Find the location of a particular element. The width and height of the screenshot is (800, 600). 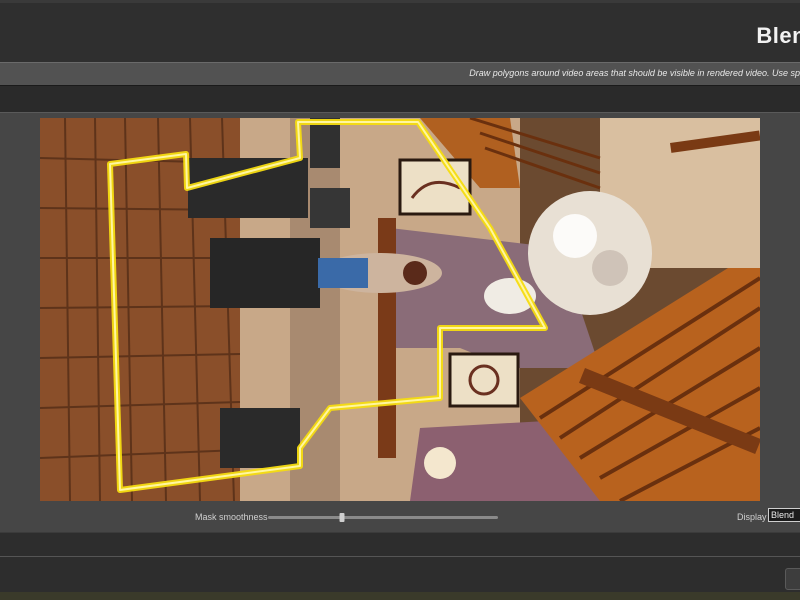

title-bar: Blend is located at coordinates (400, 31).